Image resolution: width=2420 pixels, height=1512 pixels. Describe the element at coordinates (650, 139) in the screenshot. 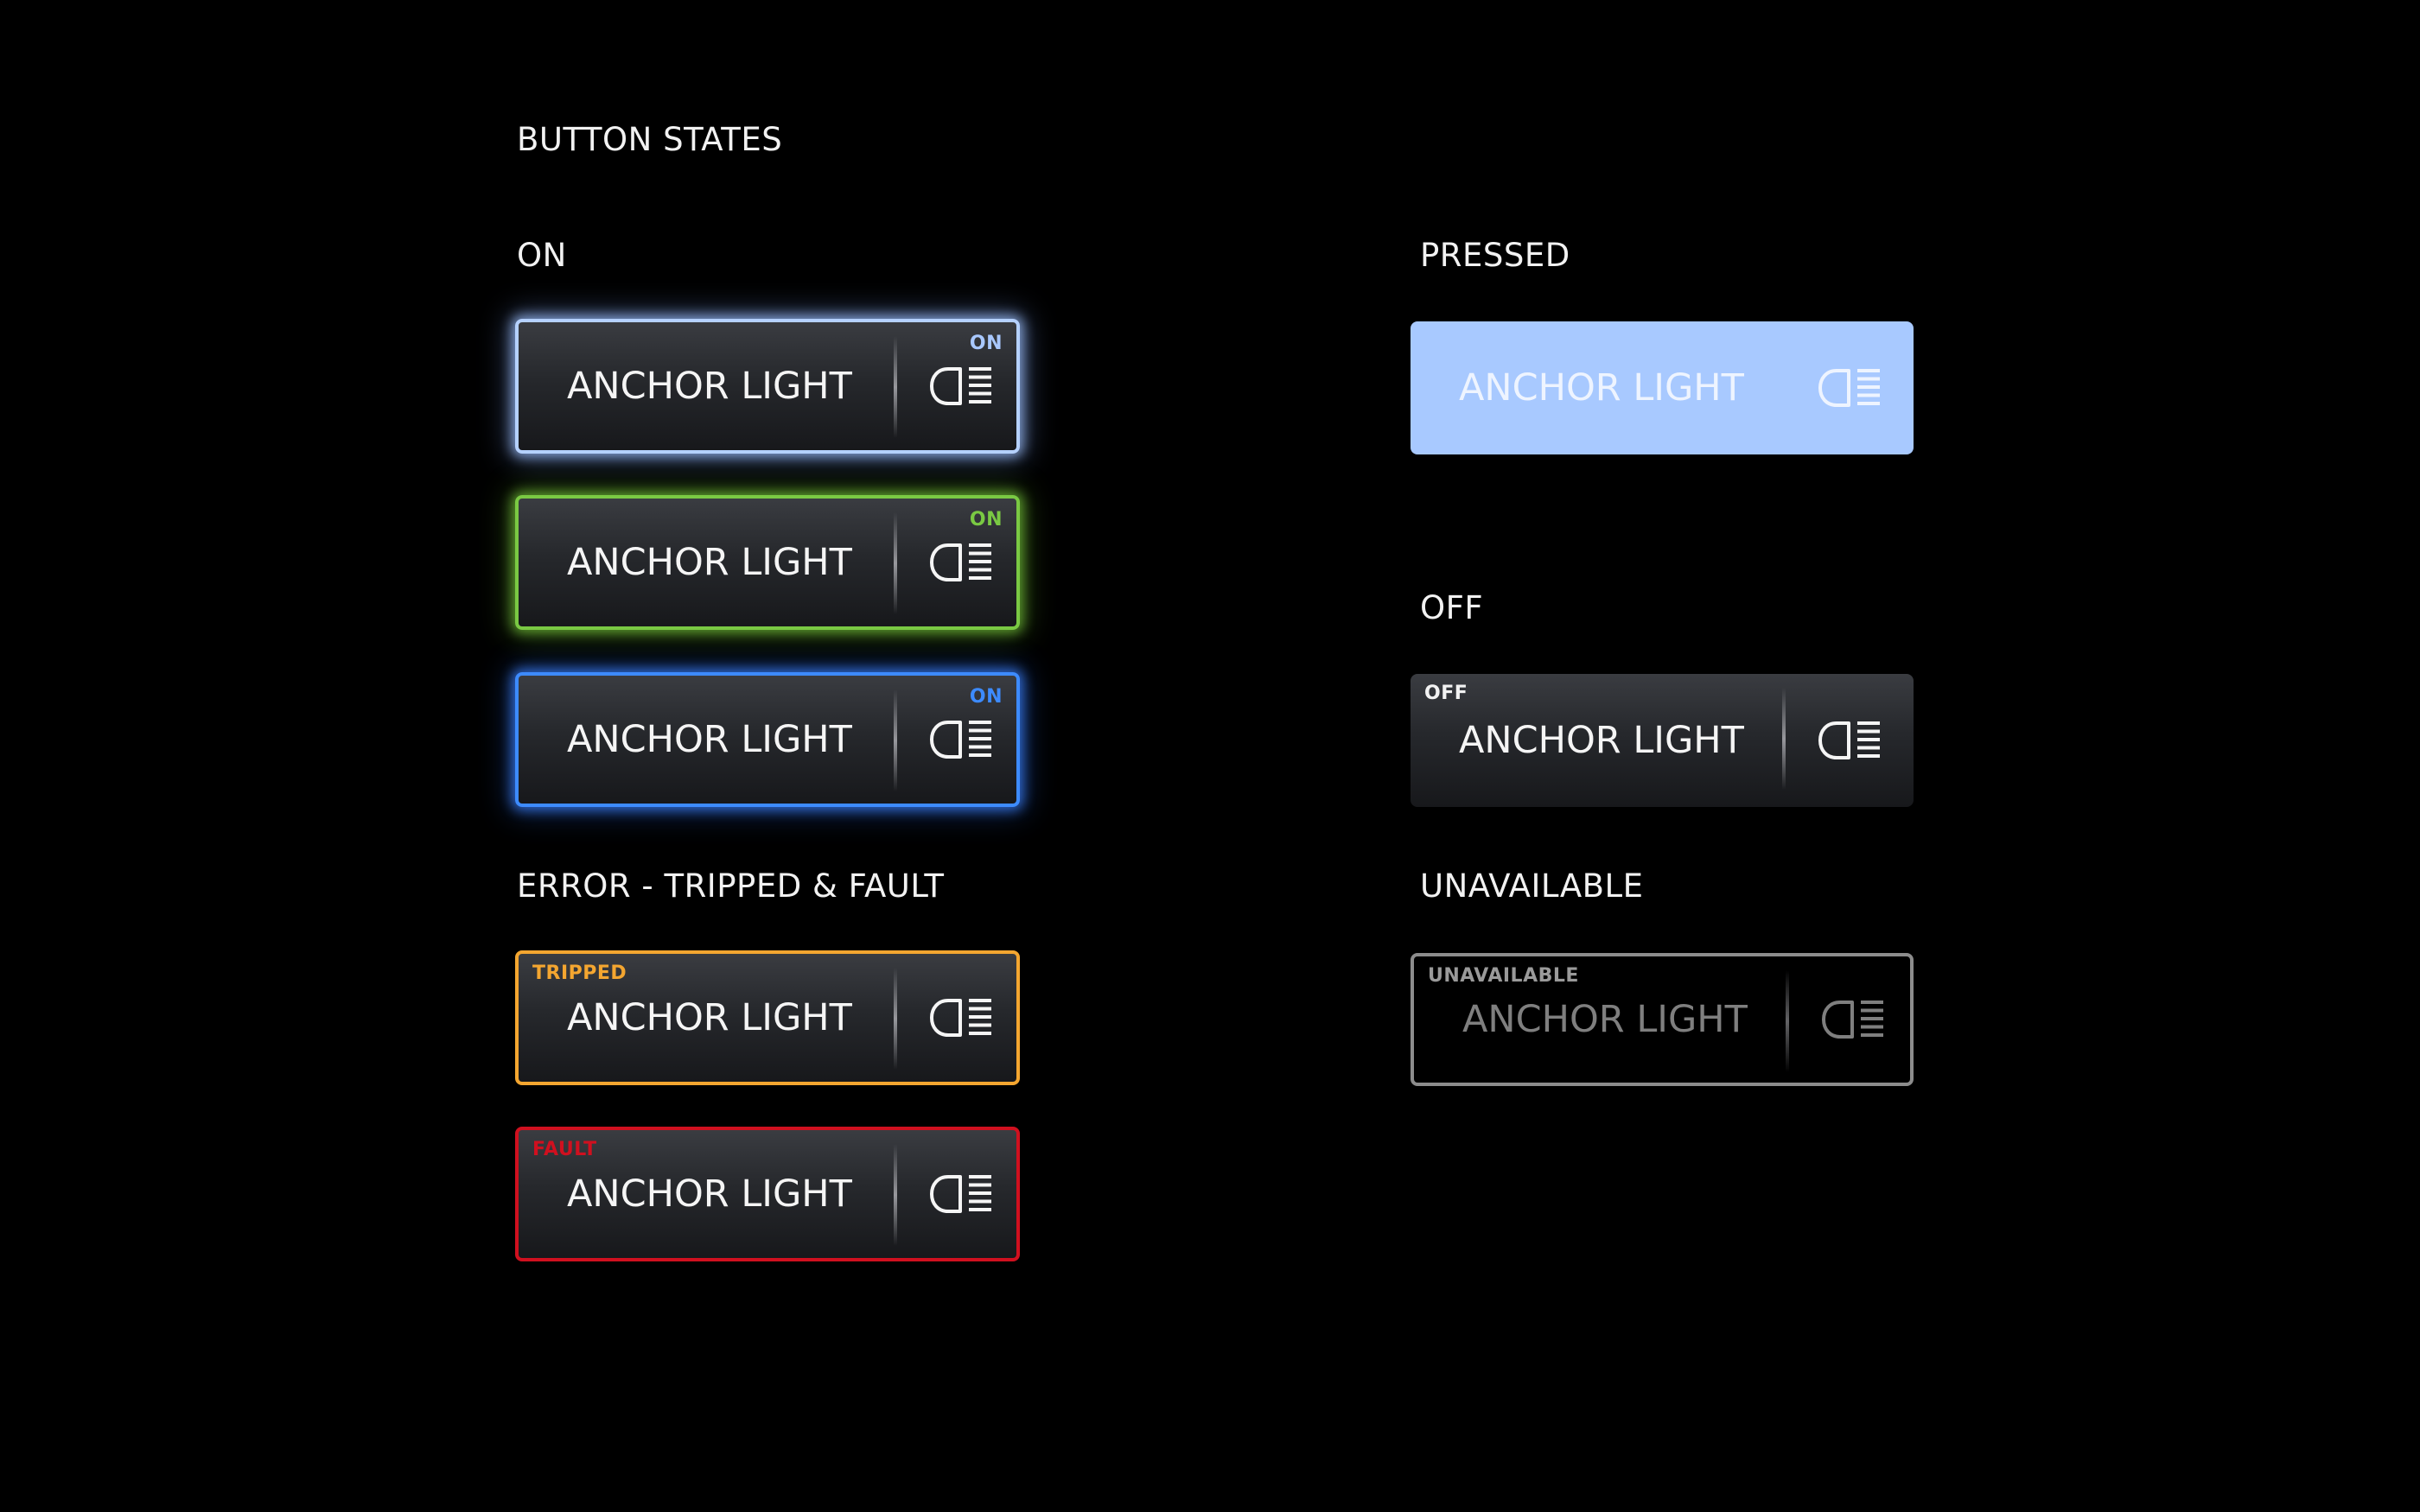

I see `page-title: BUTTON STATES` at that location.